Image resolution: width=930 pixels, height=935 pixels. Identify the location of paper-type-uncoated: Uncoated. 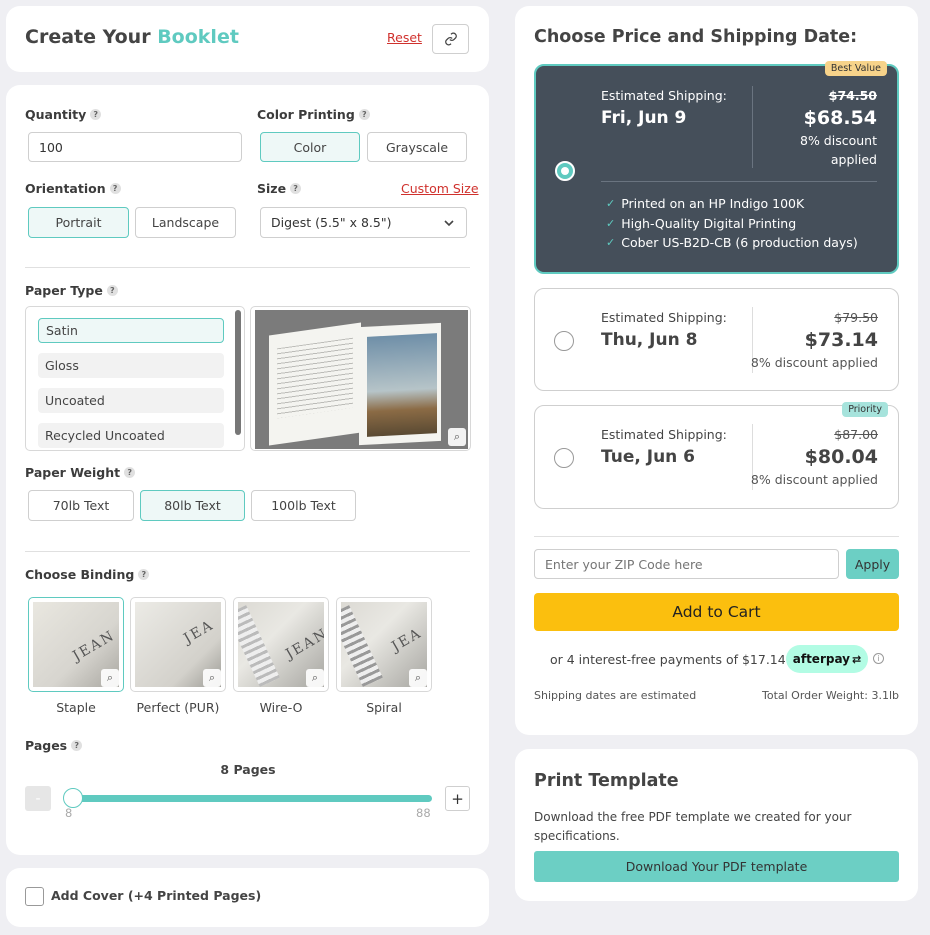
(131, 400).